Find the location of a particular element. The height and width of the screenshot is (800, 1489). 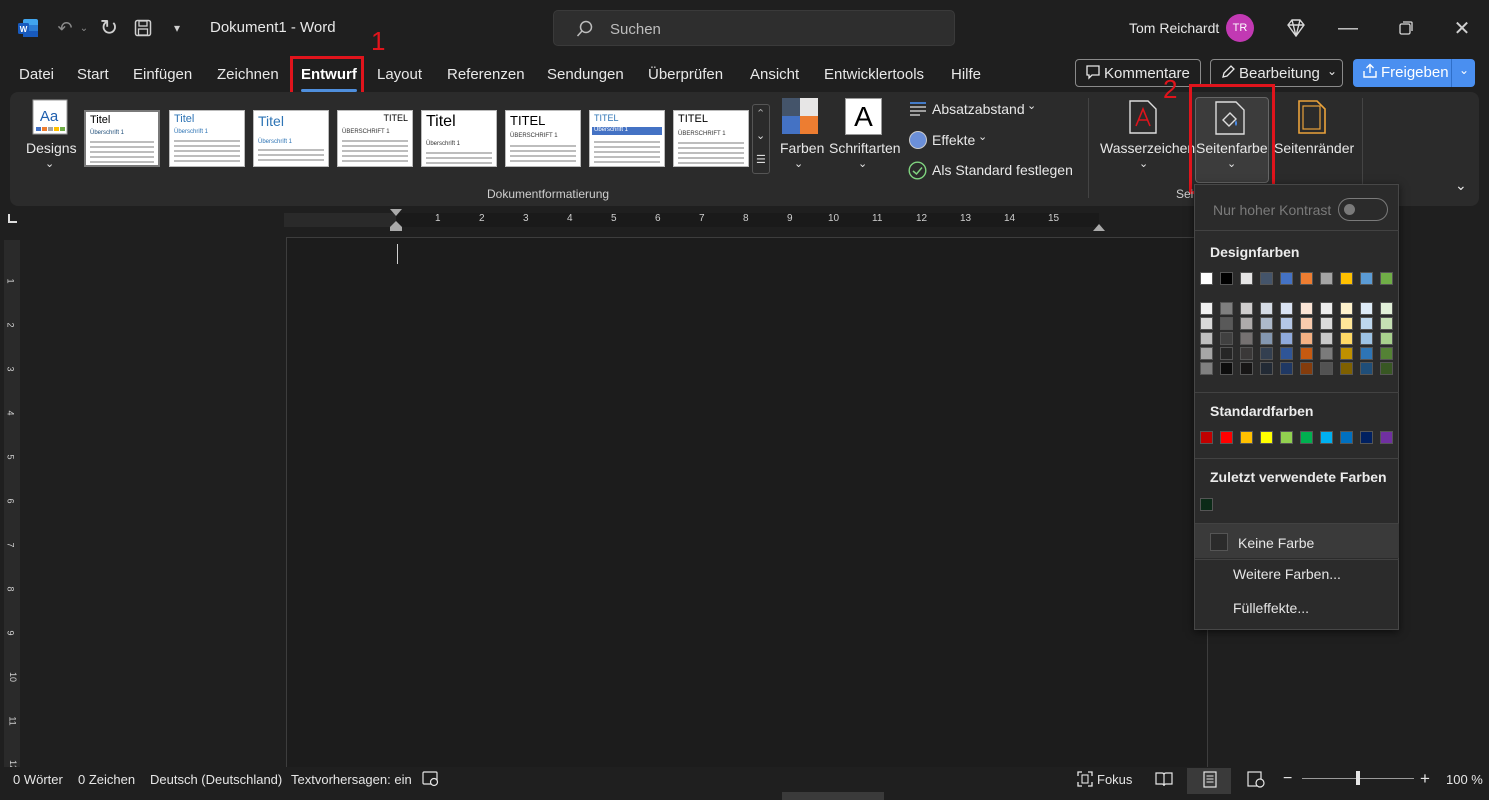

minimize-icon: — is located at coordinates (1348, 28).